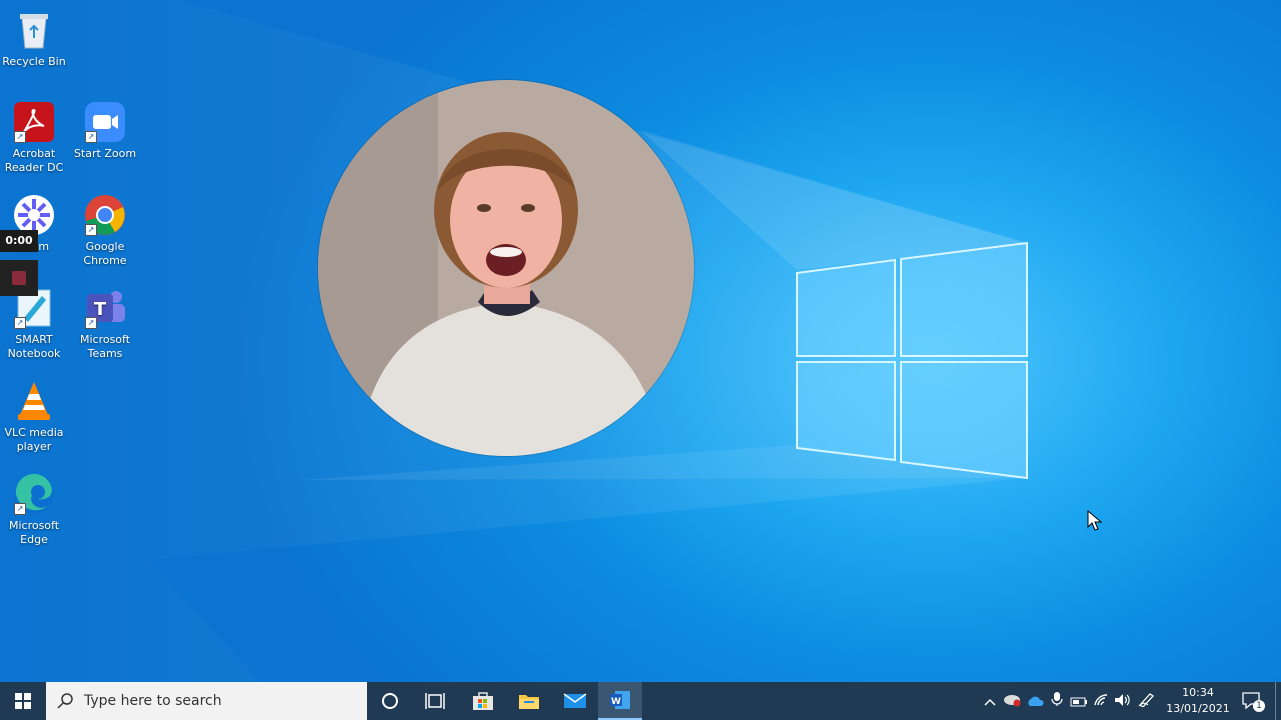  What do you see at coordinates (912, 360) in the screenshot?
I see `windows-logo` at bounding box center [912, 360].